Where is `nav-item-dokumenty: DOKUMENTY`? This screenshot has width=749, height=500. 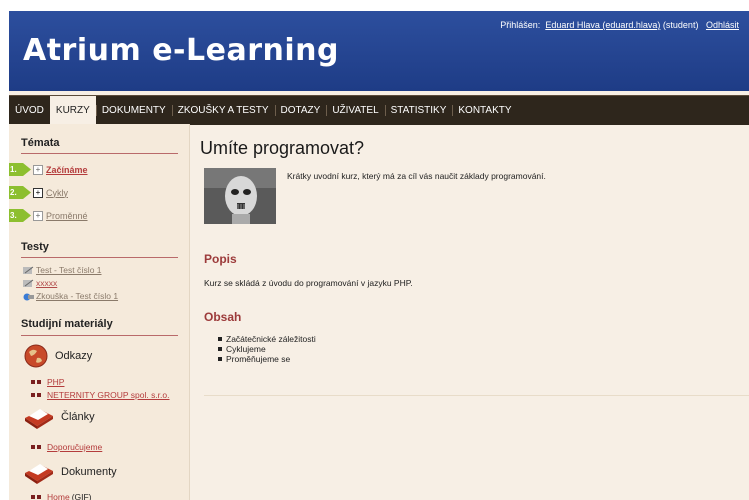
nav-item-dokumenty: DOKUMENTY is located at coordinates (133, 110).